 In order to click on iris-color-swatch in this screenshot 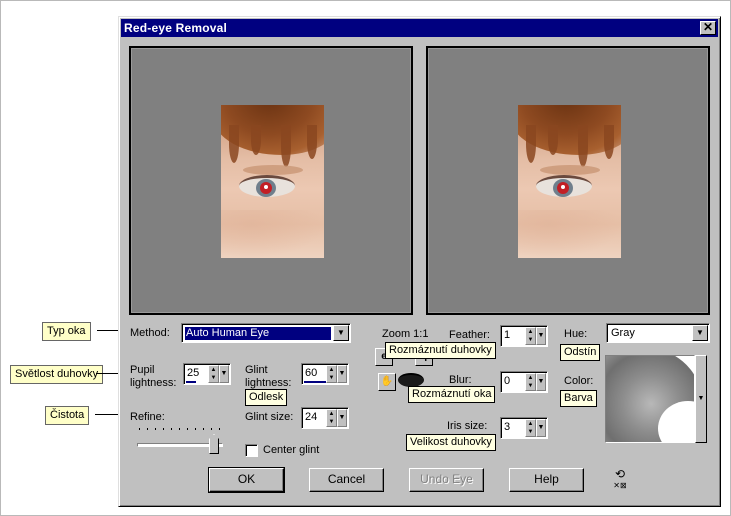, I will do `click(650, 399)`.